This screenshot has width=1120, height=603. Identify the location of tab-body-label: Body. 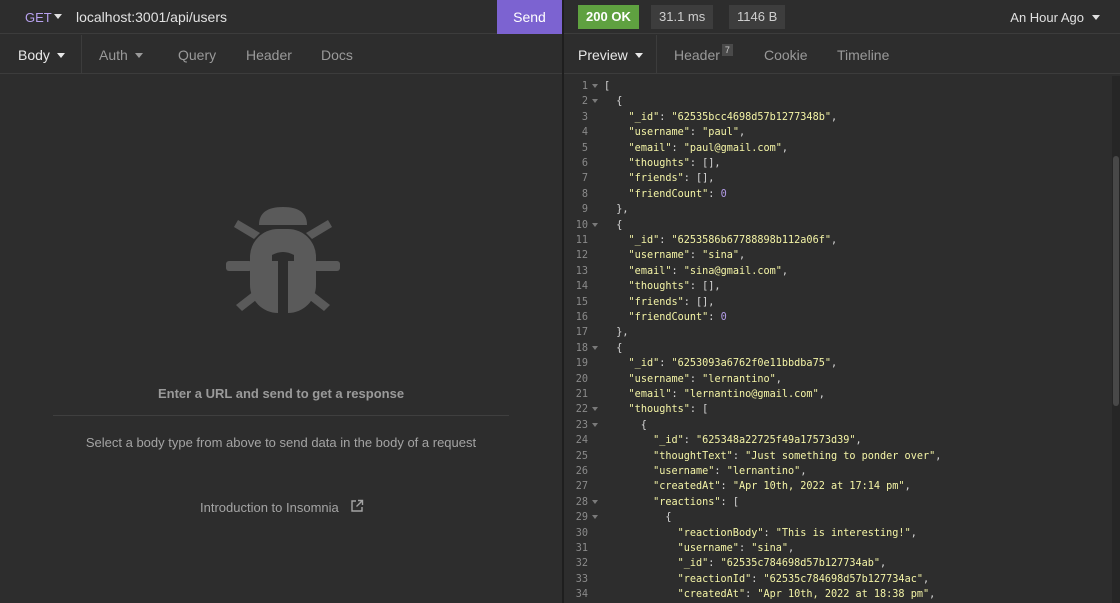
(34, 55).